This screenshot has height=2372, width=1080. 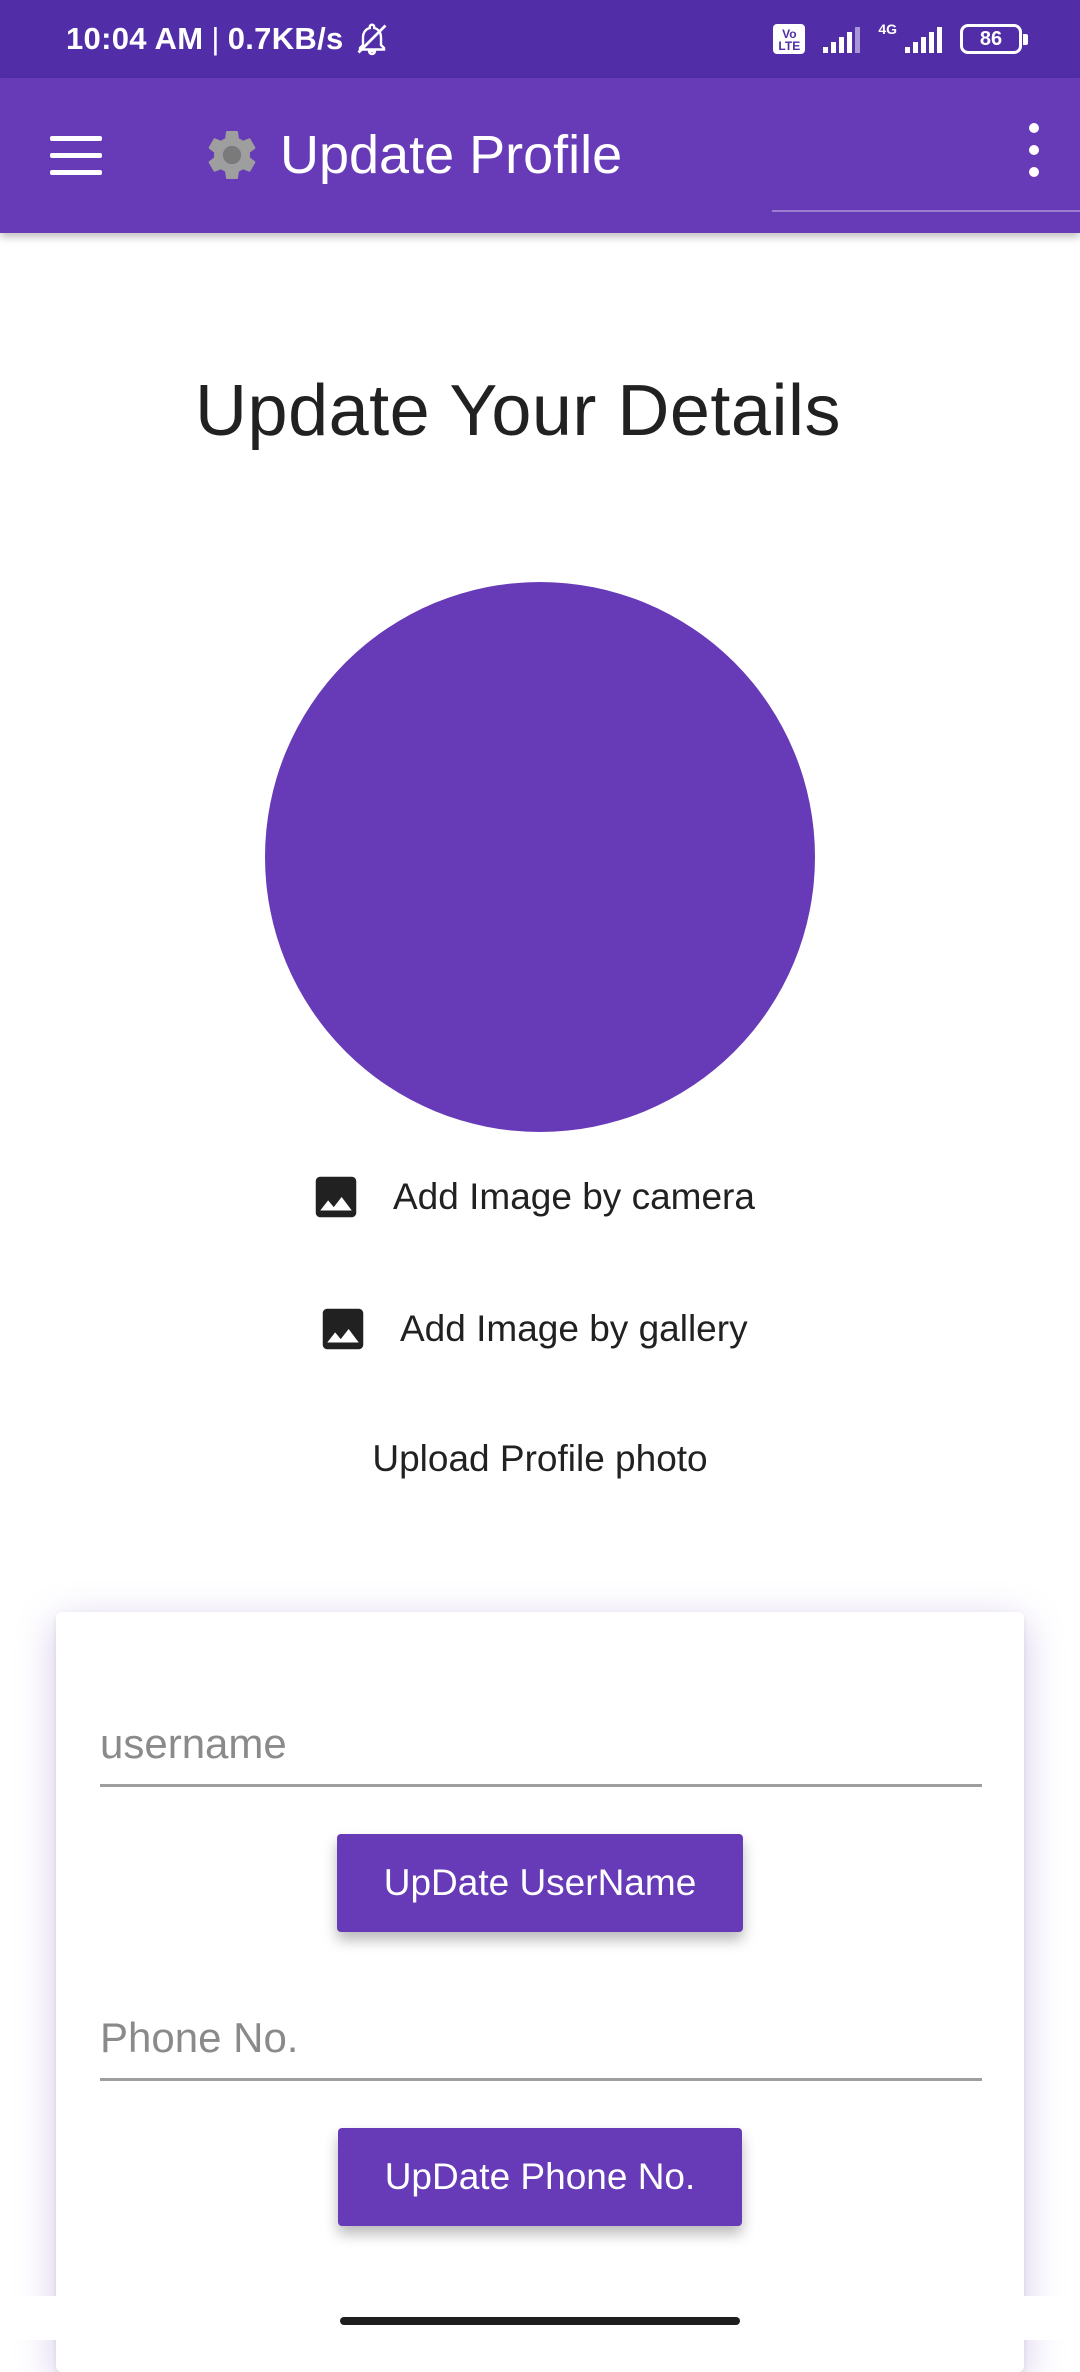 What do you see at coordinates (789, 46) in the screenshot?
I see `volte-line2: LTE` at bounding box center [789, 46].